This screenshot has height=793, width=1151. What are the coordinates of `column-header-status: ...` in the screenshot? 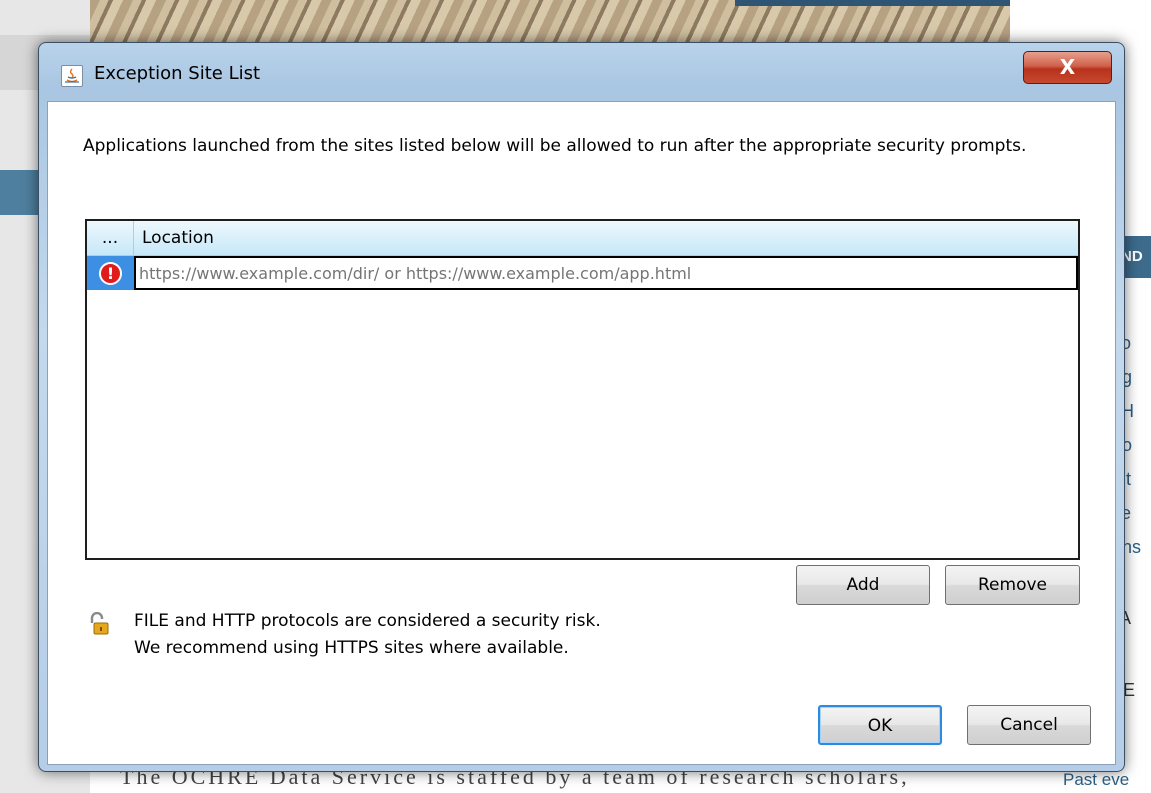 It's located at (110, 238).